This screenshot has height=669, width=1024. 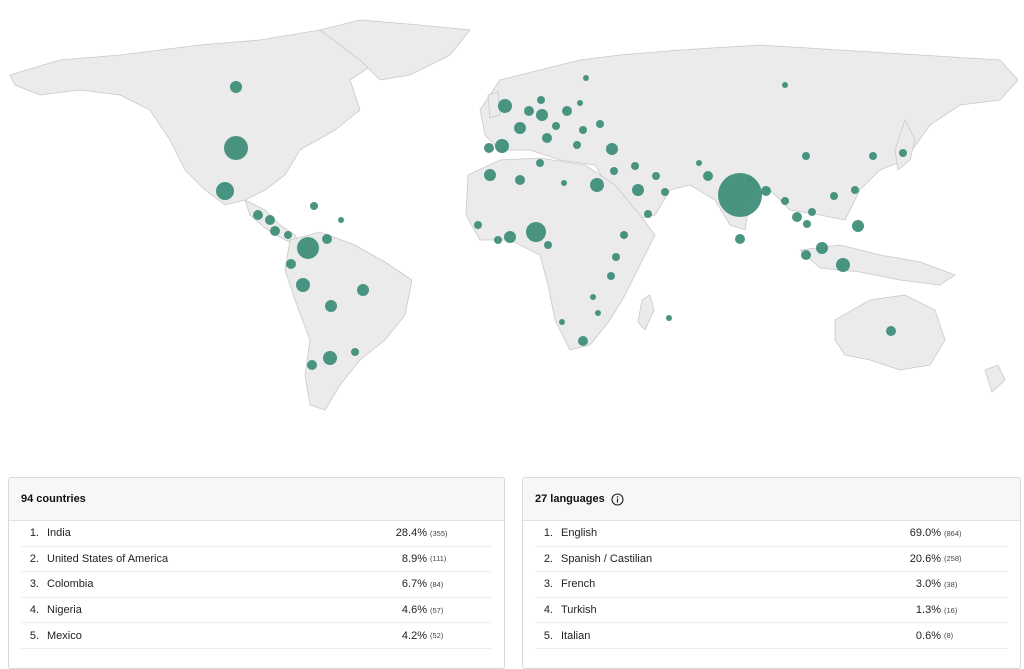 What do you see at coordinates (903, 153) in the screenshot?
I see `bubble-japan` at bounding box center [903, 153].